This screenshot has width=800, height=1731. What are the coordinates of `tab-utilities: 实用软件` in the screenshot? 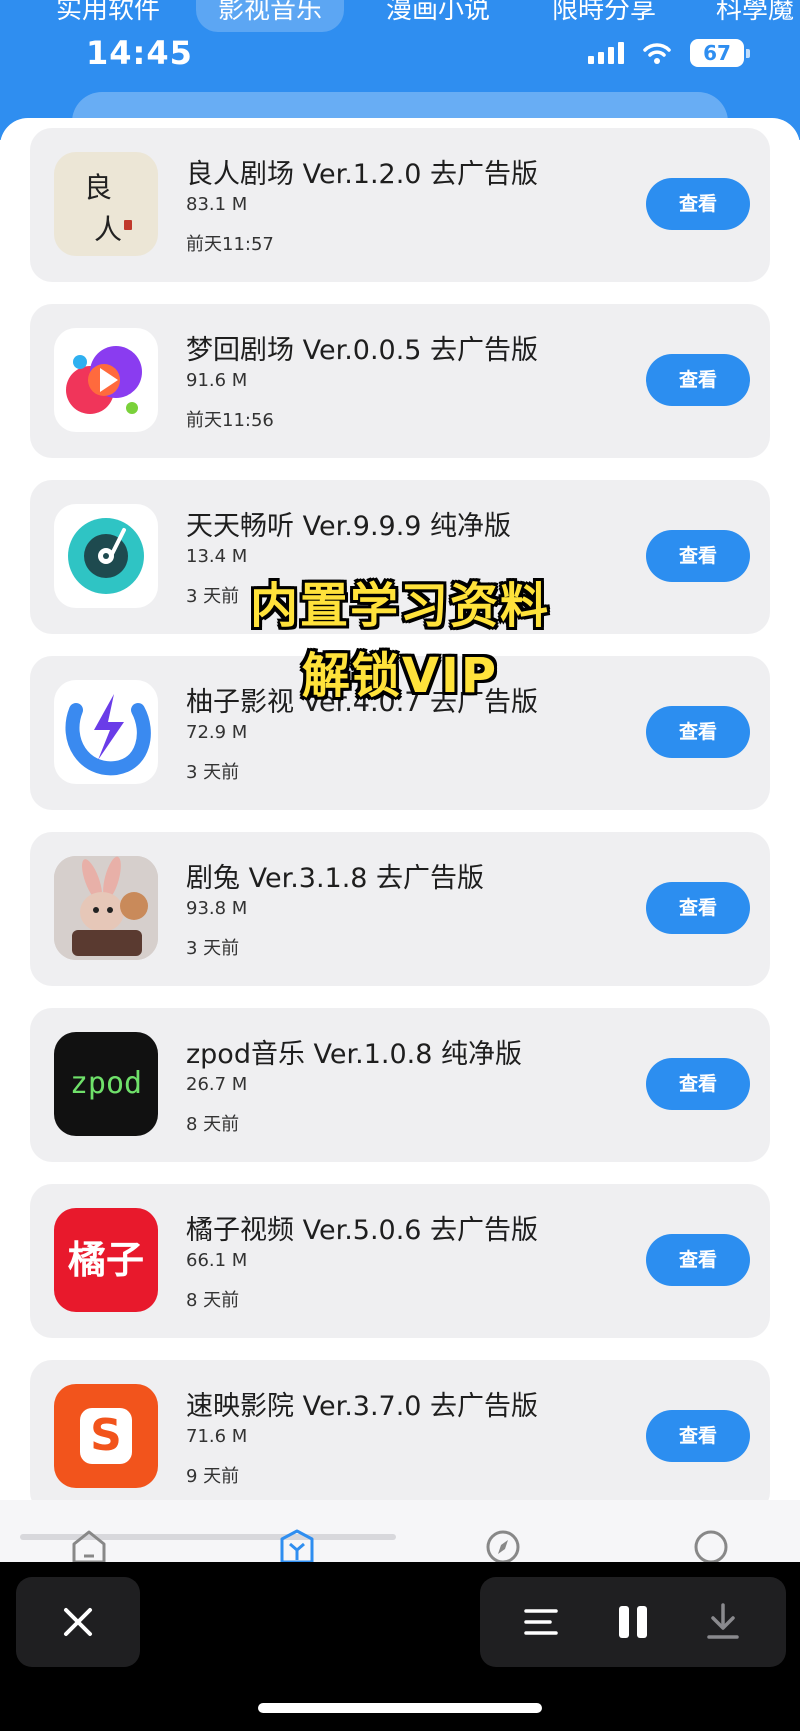 It's located at (108, 16).